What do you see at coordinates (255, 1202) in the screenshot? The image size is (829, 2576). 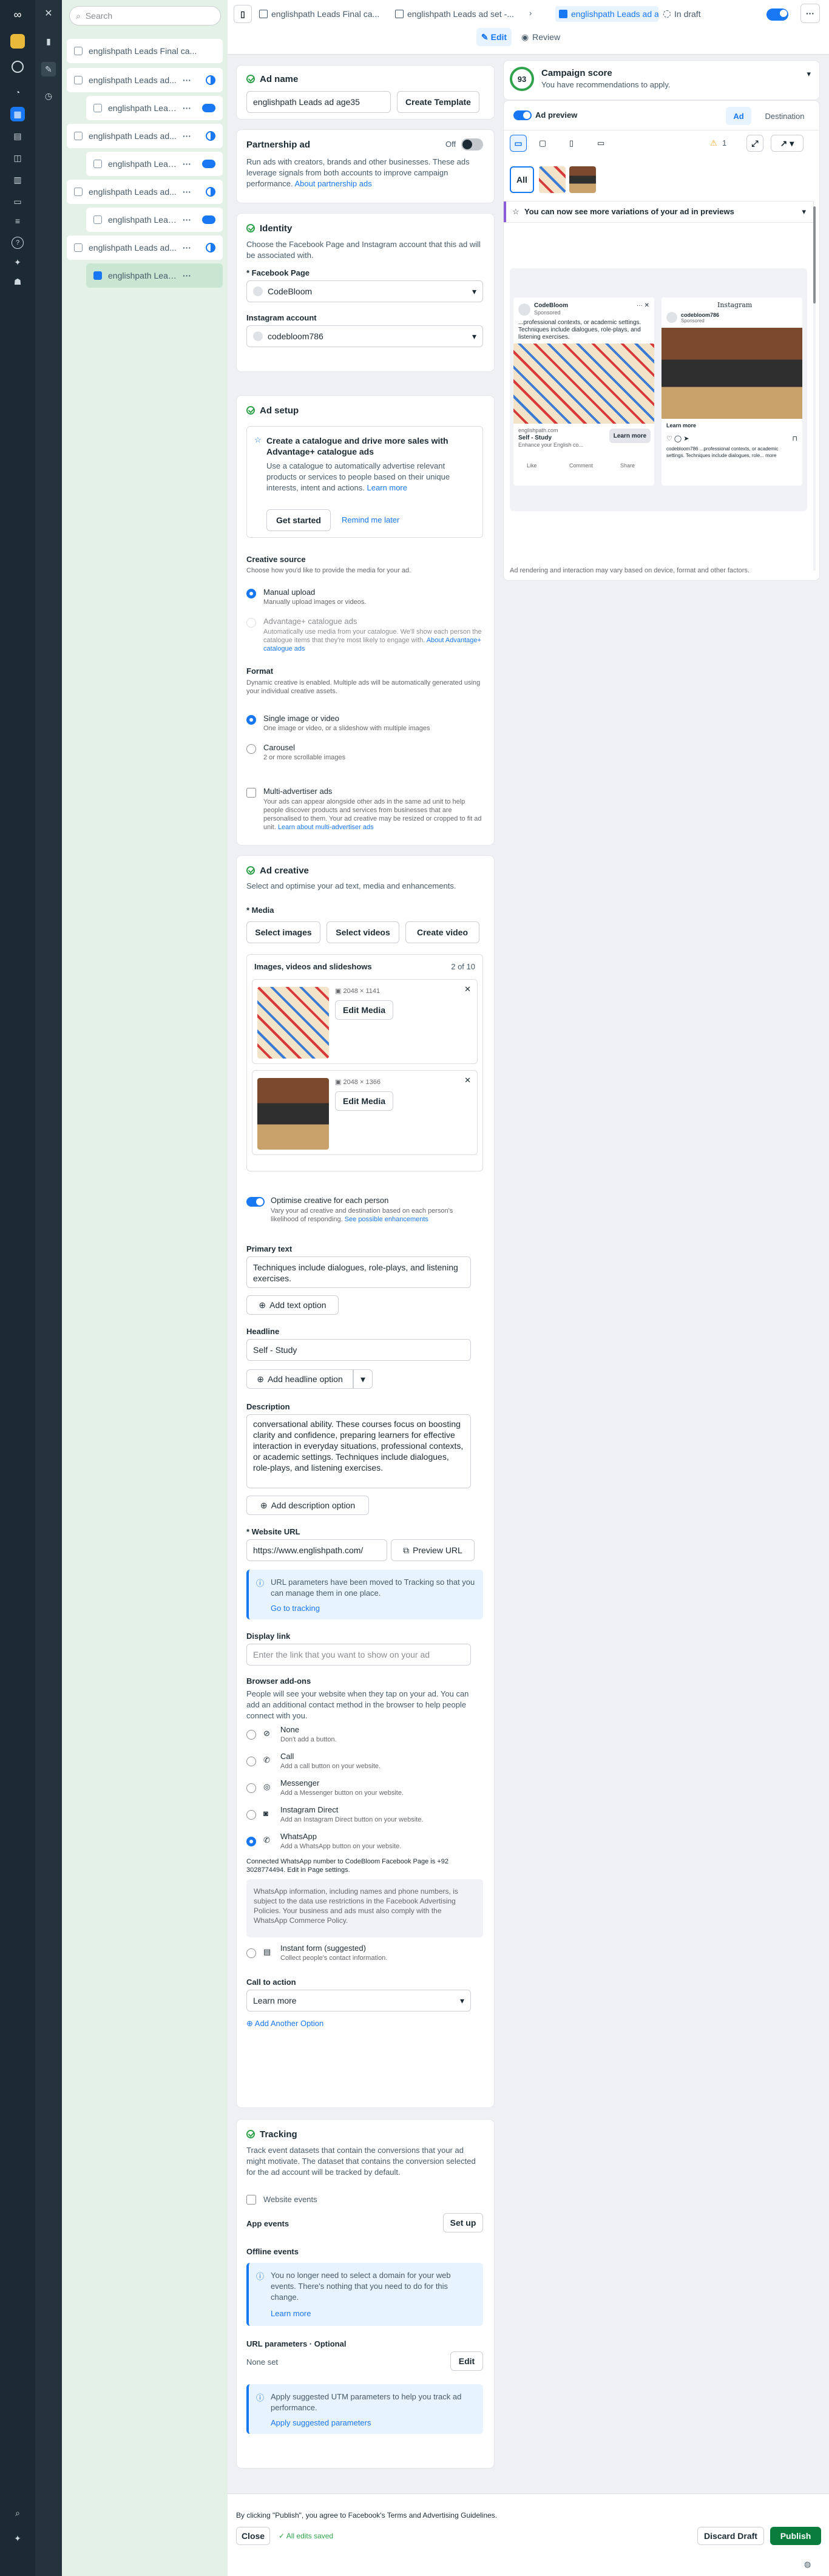 I see `optimise-toggle` at bounding box center [255, 1202].